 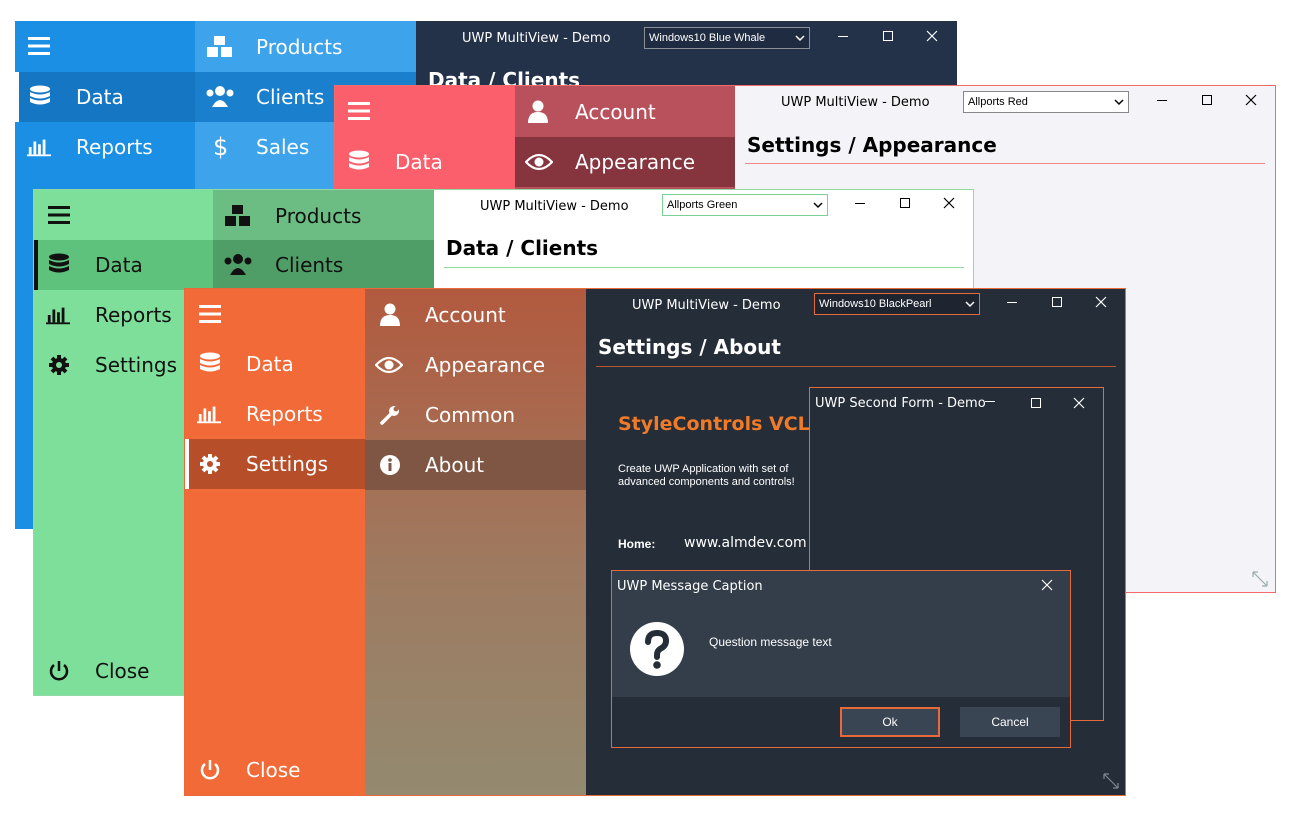 What do you see at coordinates (745, 205) in the screenshot?
I see `theme-select: Allports Green` at bounding box center [745, 205].